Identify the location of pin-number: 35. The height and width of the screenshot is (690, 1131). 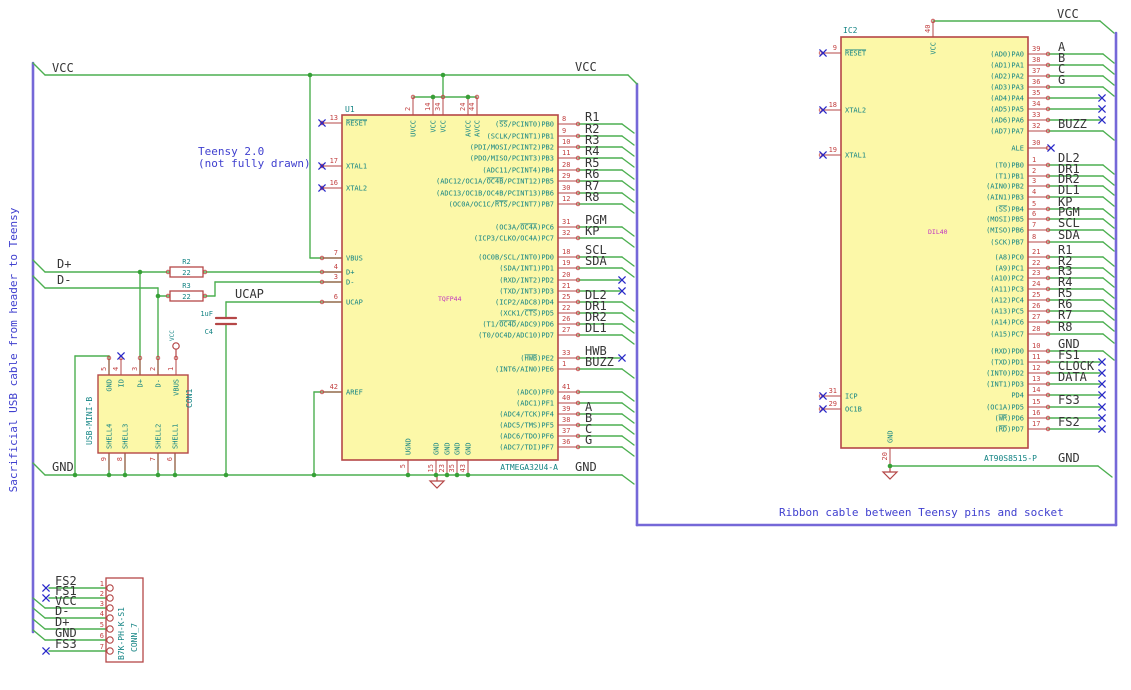
(1036, 93).